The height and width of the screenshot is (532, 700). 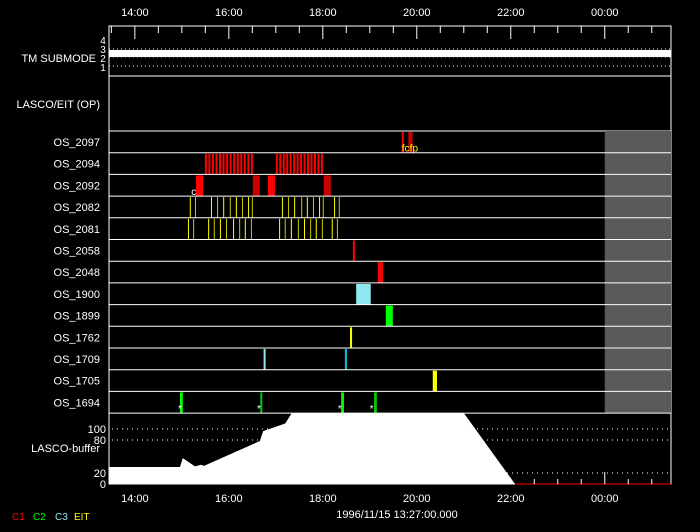 What do you see at coordinates (323, 13) in the screenshot?
I see `top-time-label: 18:00` at bounding box center [323, 13].